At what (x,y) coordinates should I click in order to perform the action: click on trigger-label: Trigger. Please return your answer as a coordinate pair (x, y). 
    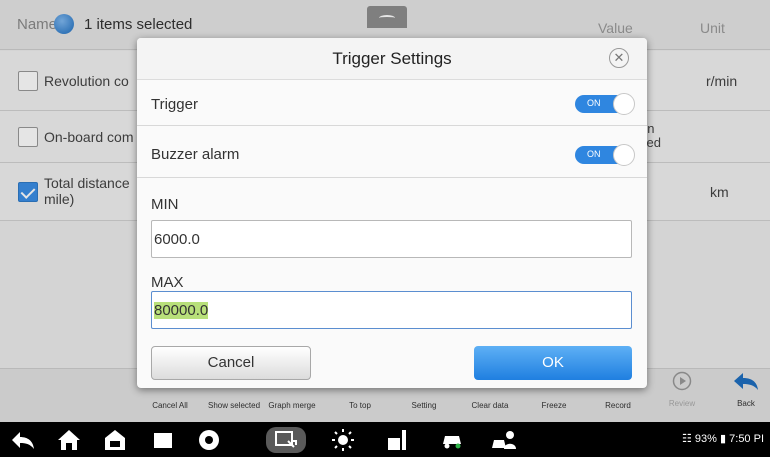
    Looking at the image, I should click on (174, 104).